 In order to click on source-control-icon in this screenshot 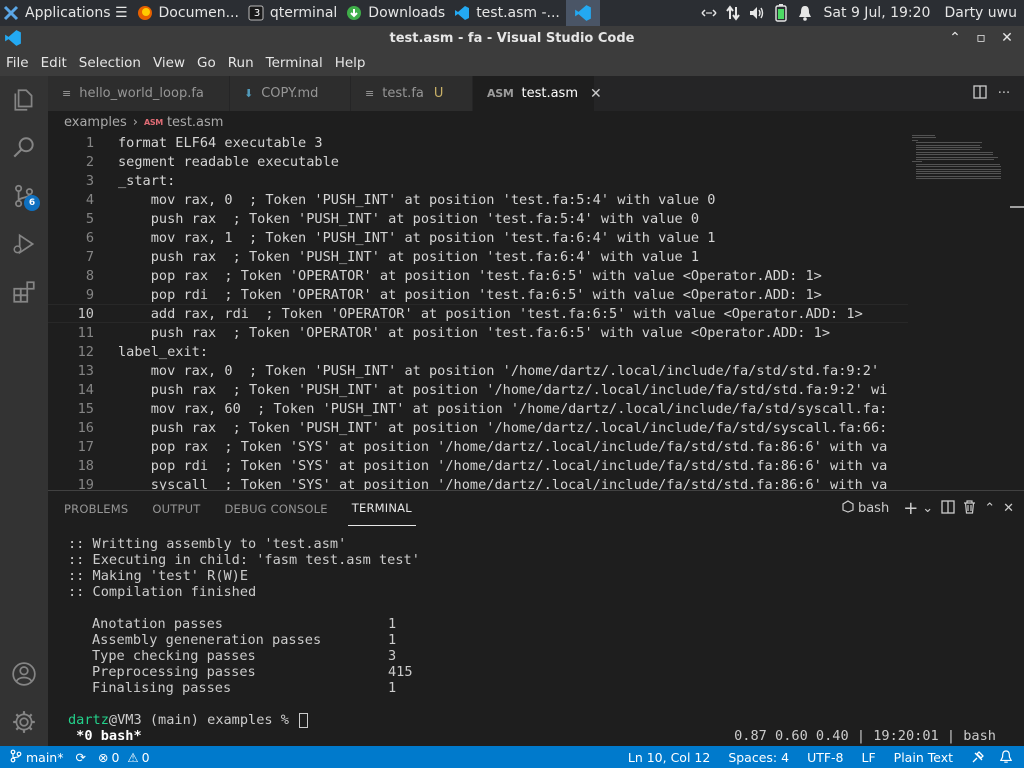, I will do `click(24, 196)`.